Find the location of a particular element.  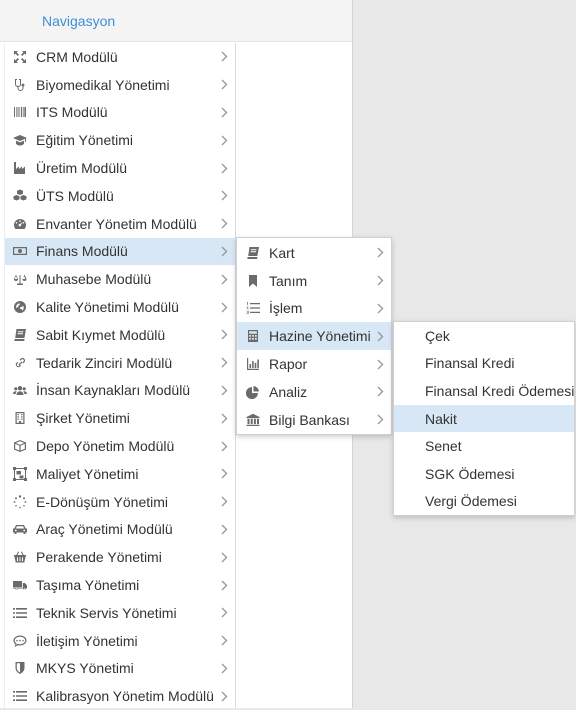

menu-item-tedarik-zinciri-modulu: Tedarik Zinciri Modülü is located at coordinates (120, 363).